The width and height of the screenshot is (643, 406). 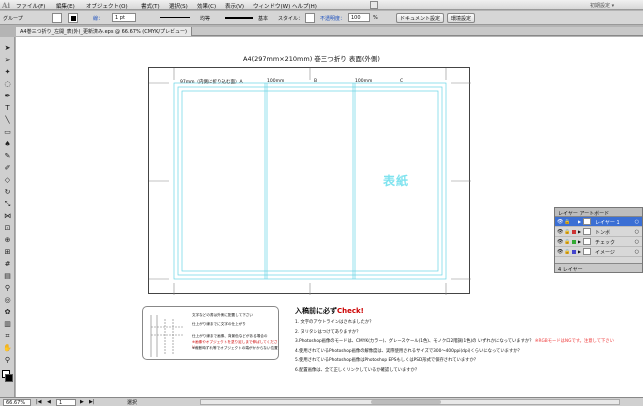 I want to click on gradient-tool-icon: ▤, so click(x=7, y=276).